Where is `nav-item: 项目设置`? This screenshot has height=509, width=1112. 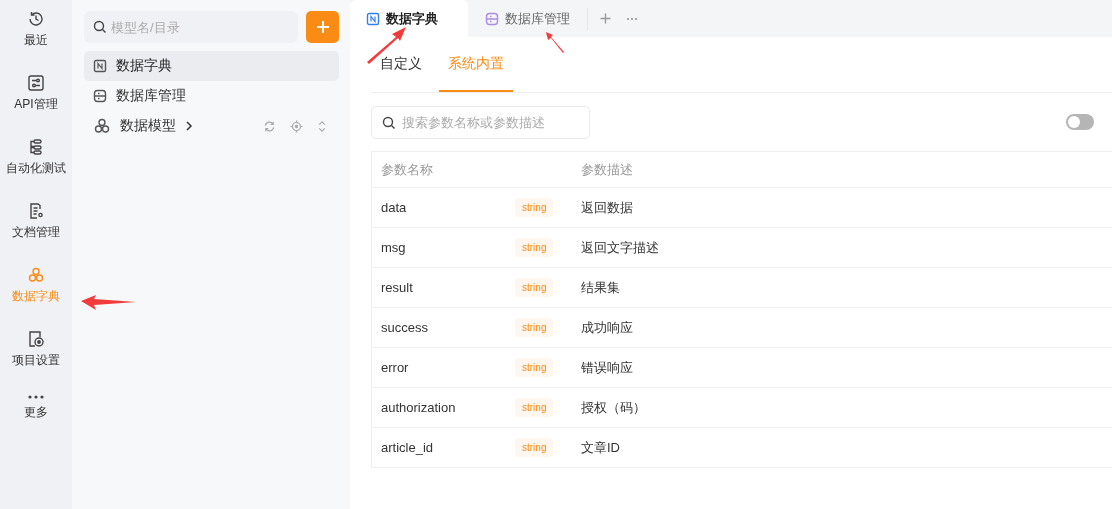
nav-item: 项目设置 is located at coordinates (36, 362).